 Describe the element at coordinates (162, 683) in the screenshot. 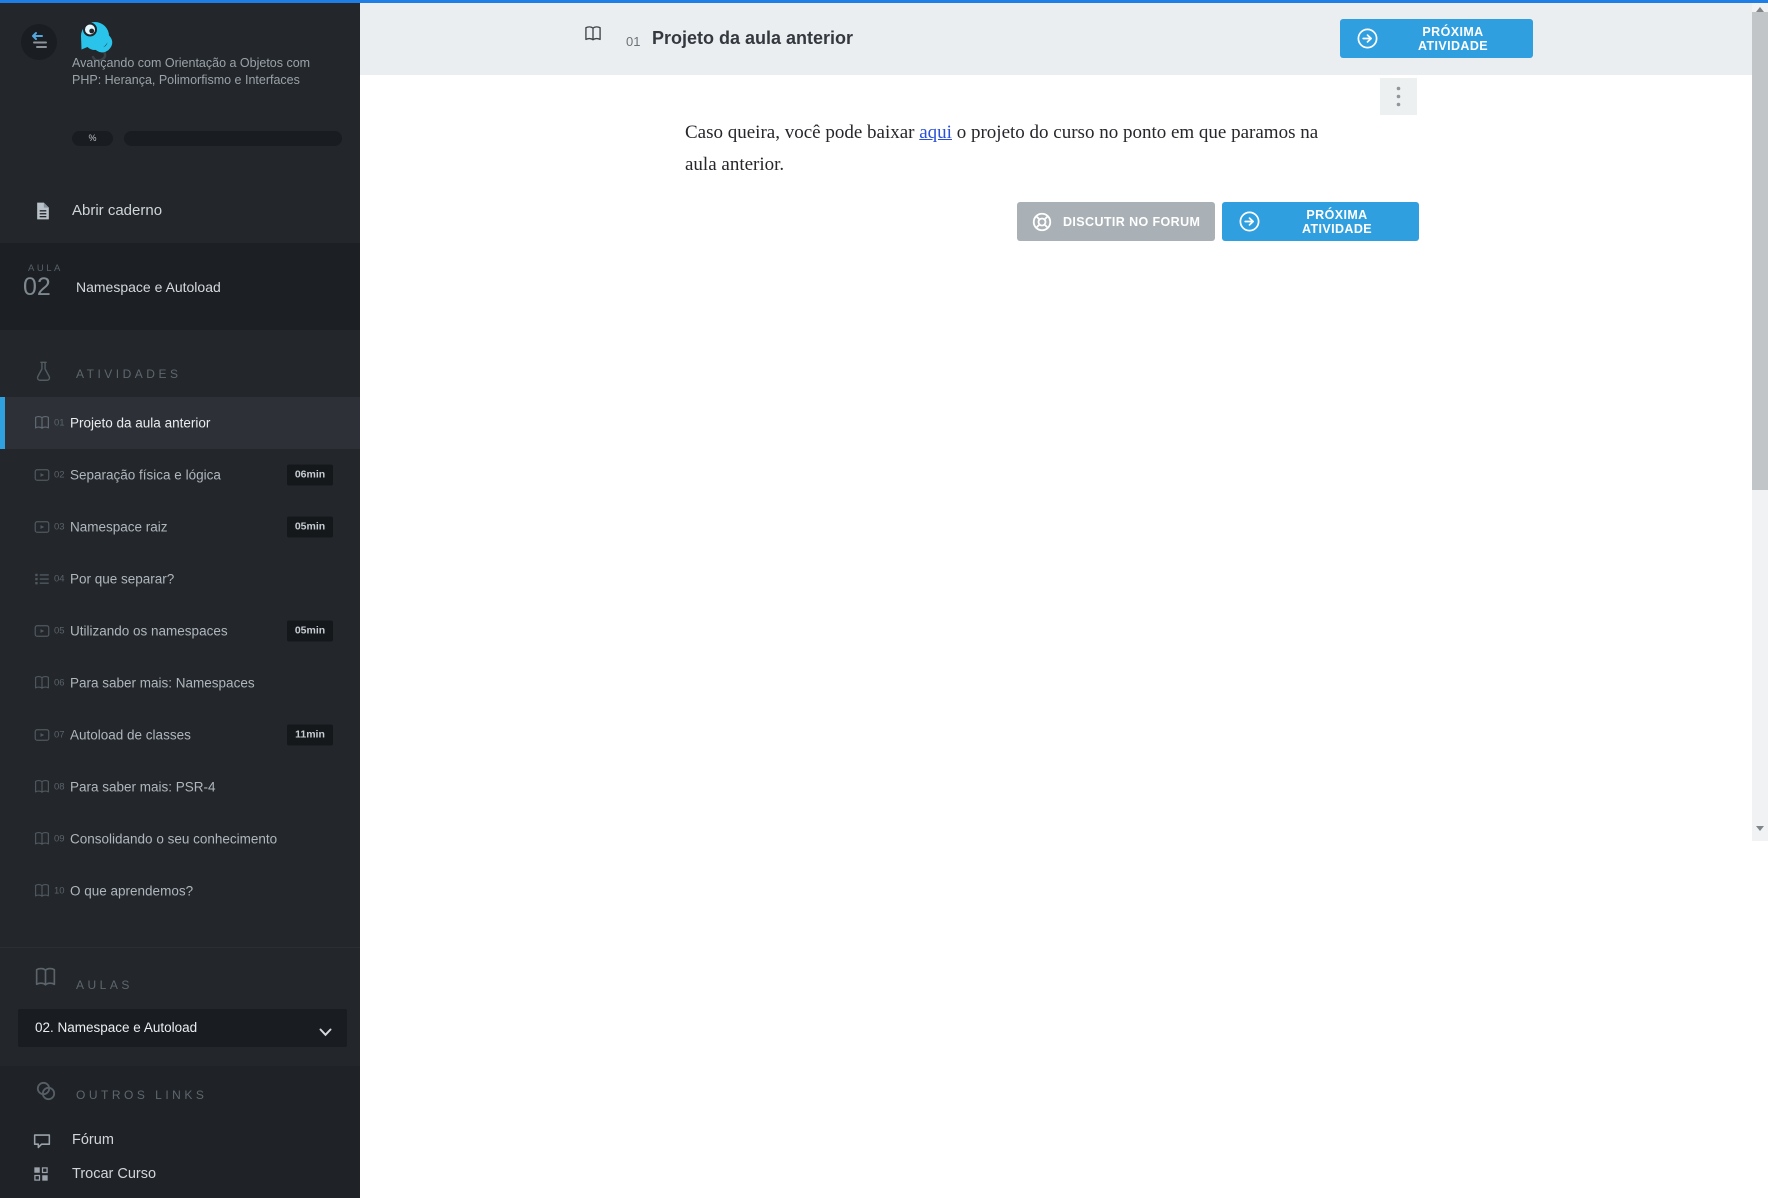

I see `activity-label: Para saber mais: Namespaces` at that location.